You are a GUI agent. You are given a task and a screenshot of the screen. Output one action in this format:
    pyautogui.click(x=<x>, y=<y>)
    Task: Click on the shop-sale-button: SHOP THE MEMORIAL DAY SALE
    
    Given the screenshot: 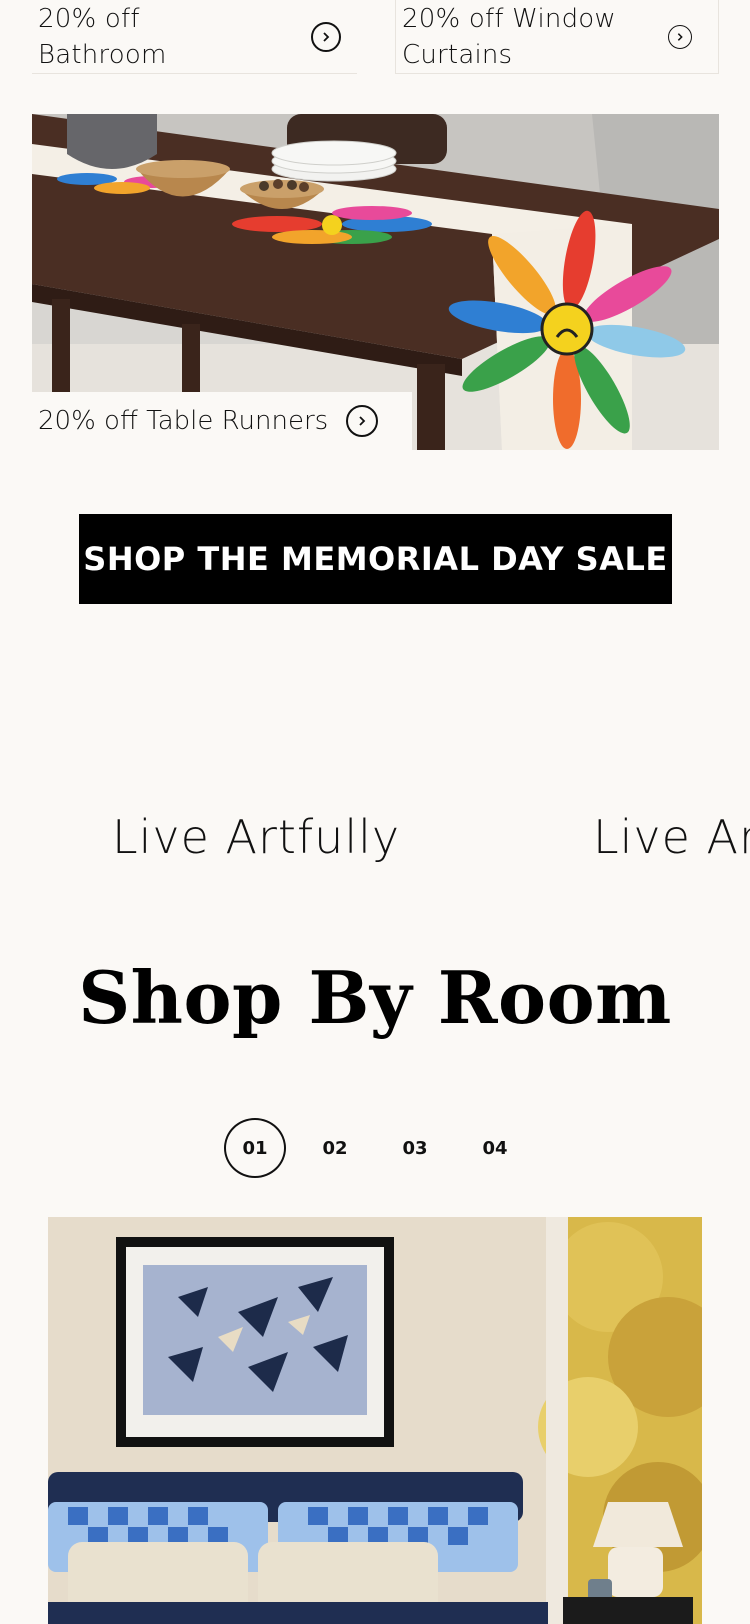 What is the action you would take?
    pyautogui.click(x=375, y=559)
    